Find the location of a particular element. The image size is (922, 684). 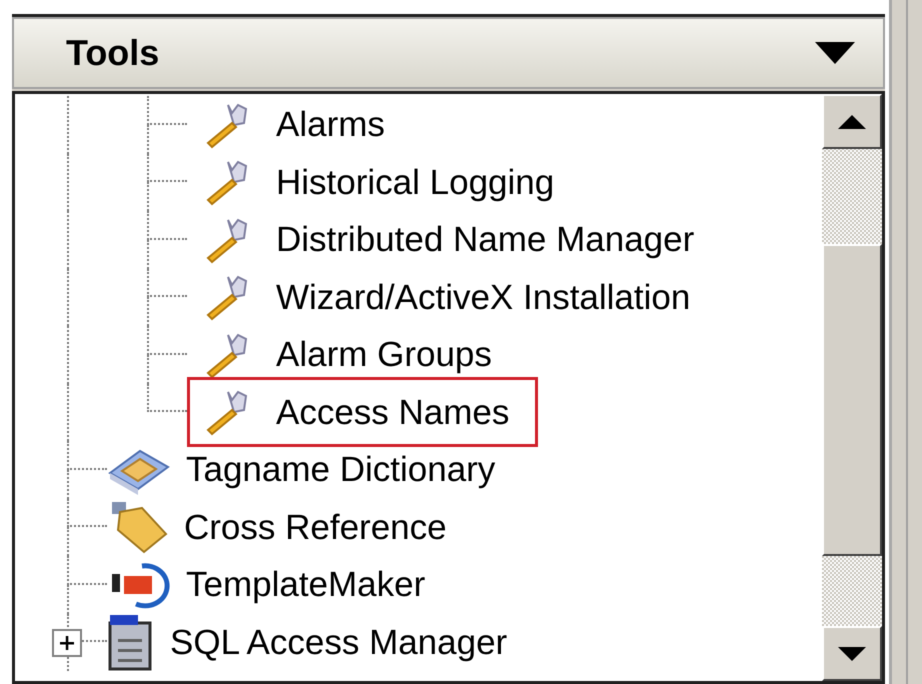

expander is located at coordinates (67, 642).